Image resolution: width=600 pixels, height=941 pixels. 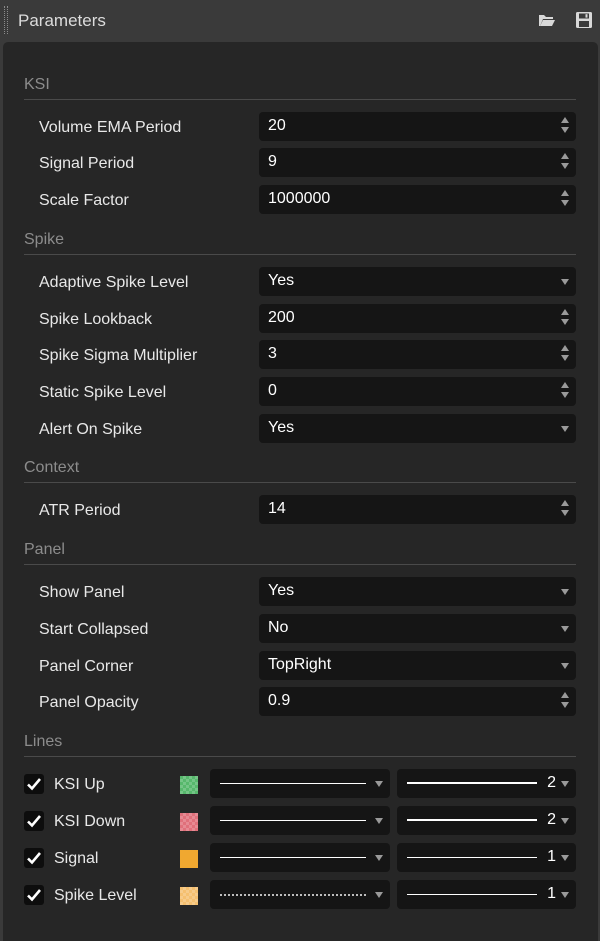 What do you see at coordinates (87, 163) in the screenshot?
I see `signal-period-label: Signal Period` at bounding box center [87, 163].